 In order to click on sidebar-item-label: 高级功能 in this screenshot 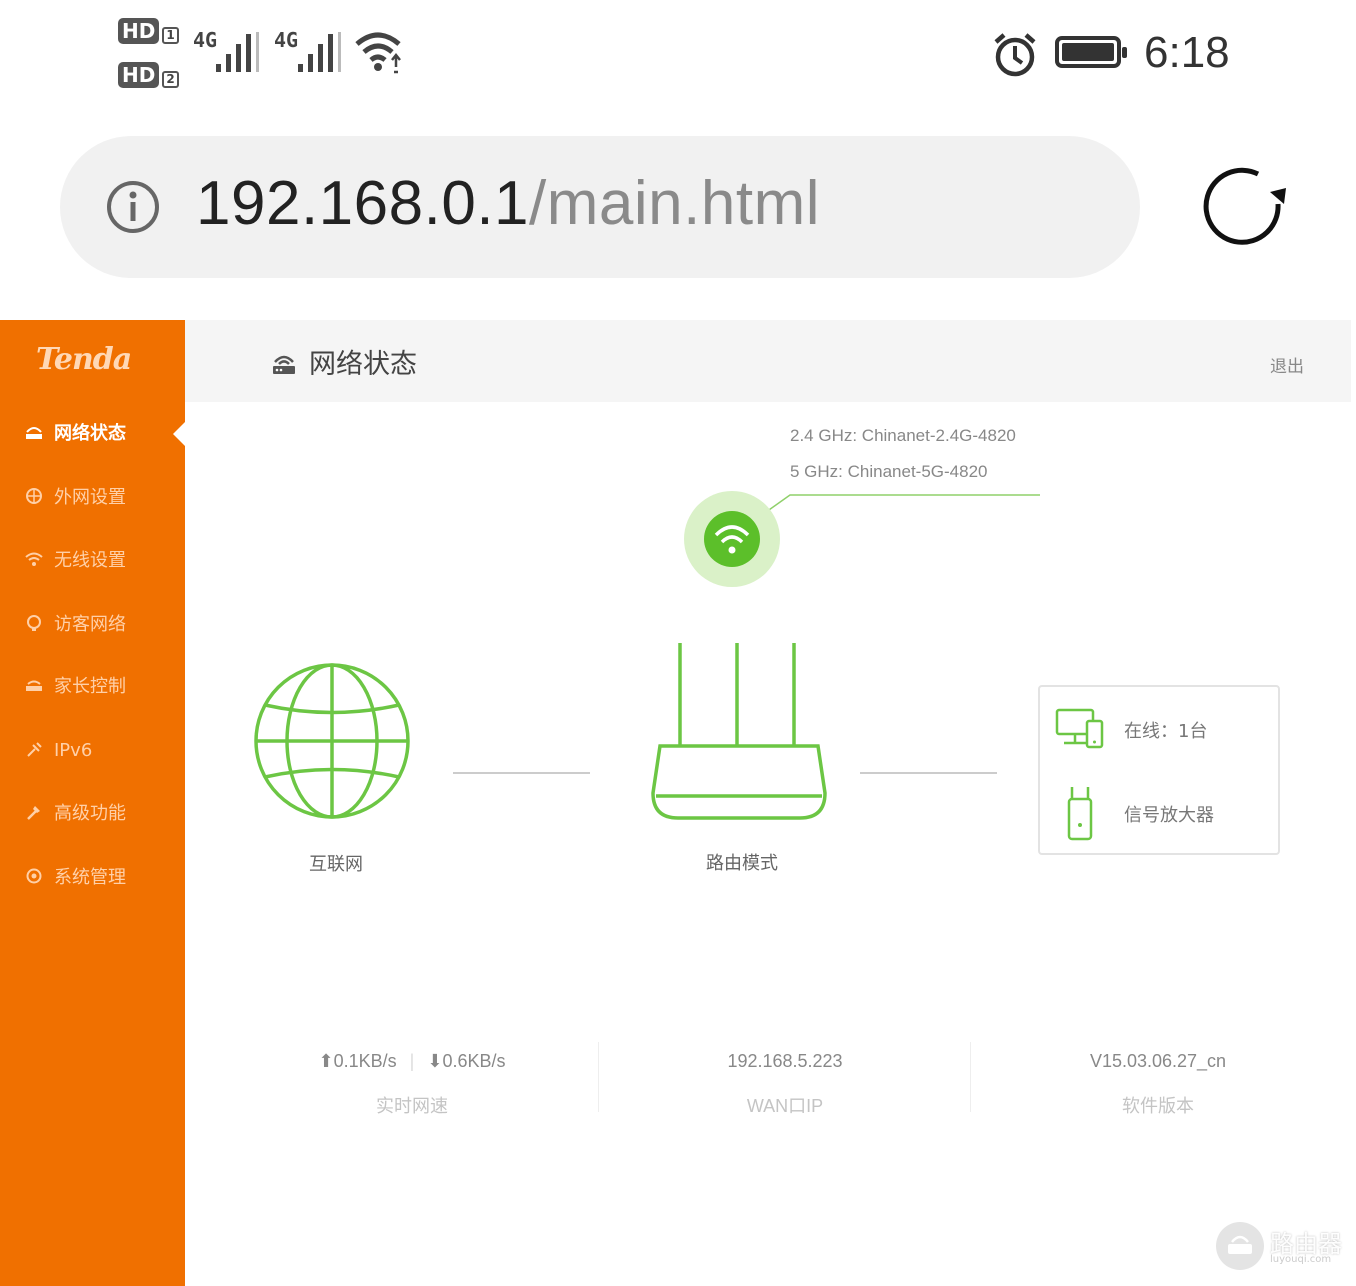, I will do `click(90, 813)`.